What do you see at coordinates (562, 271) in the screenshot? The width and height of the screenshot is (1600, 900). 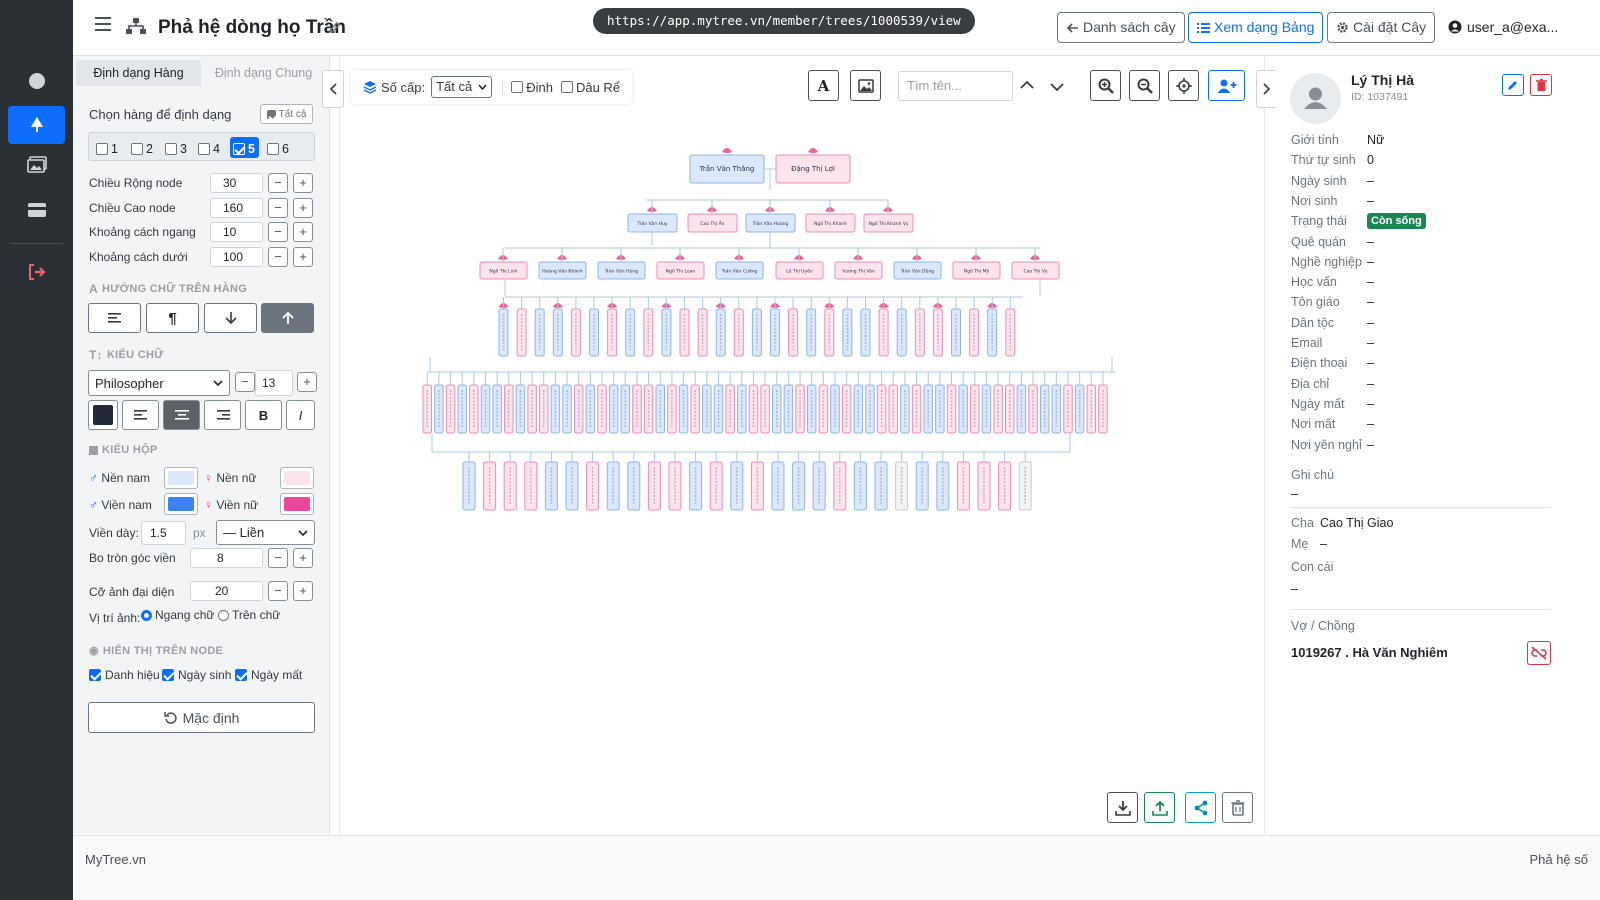 I see `person-node-label: Hoàng Văn Khánh` at bounding box center [562, 271].